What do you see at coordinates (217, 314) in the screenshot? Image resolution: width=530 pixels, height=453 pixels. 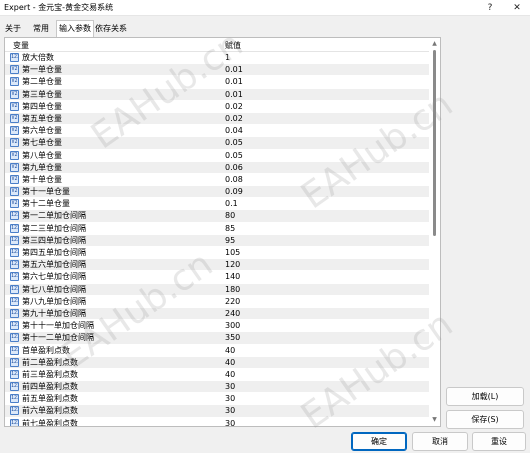 I see `table-row: 123第九十单加仓间隔 240` at bounding box center [217, 314].